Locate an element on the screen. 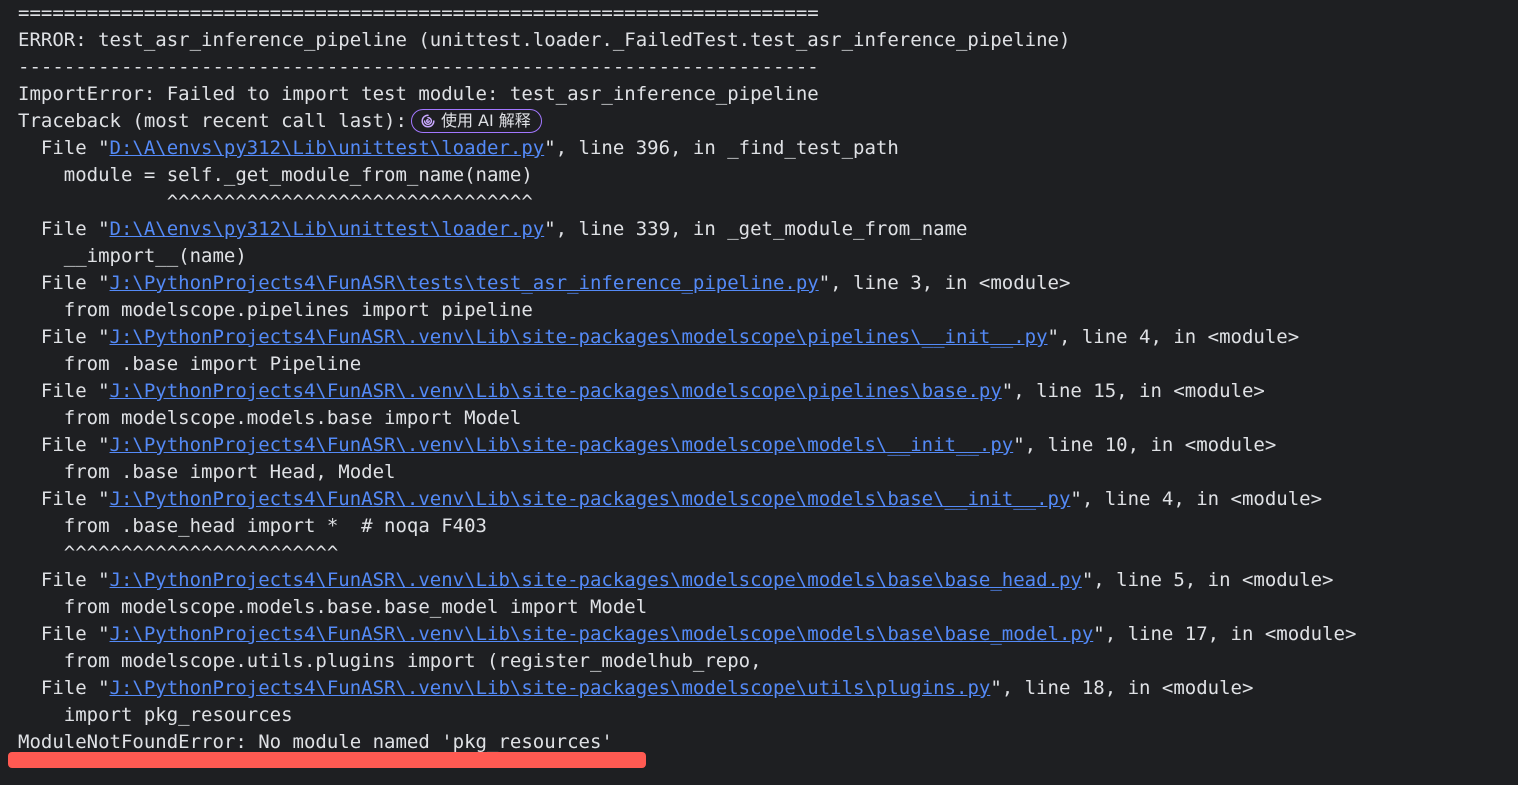 The height and width of the screenshot is (785, 1518). file-location: ", line 17, in <module> is located at coordinates (1225, 634).